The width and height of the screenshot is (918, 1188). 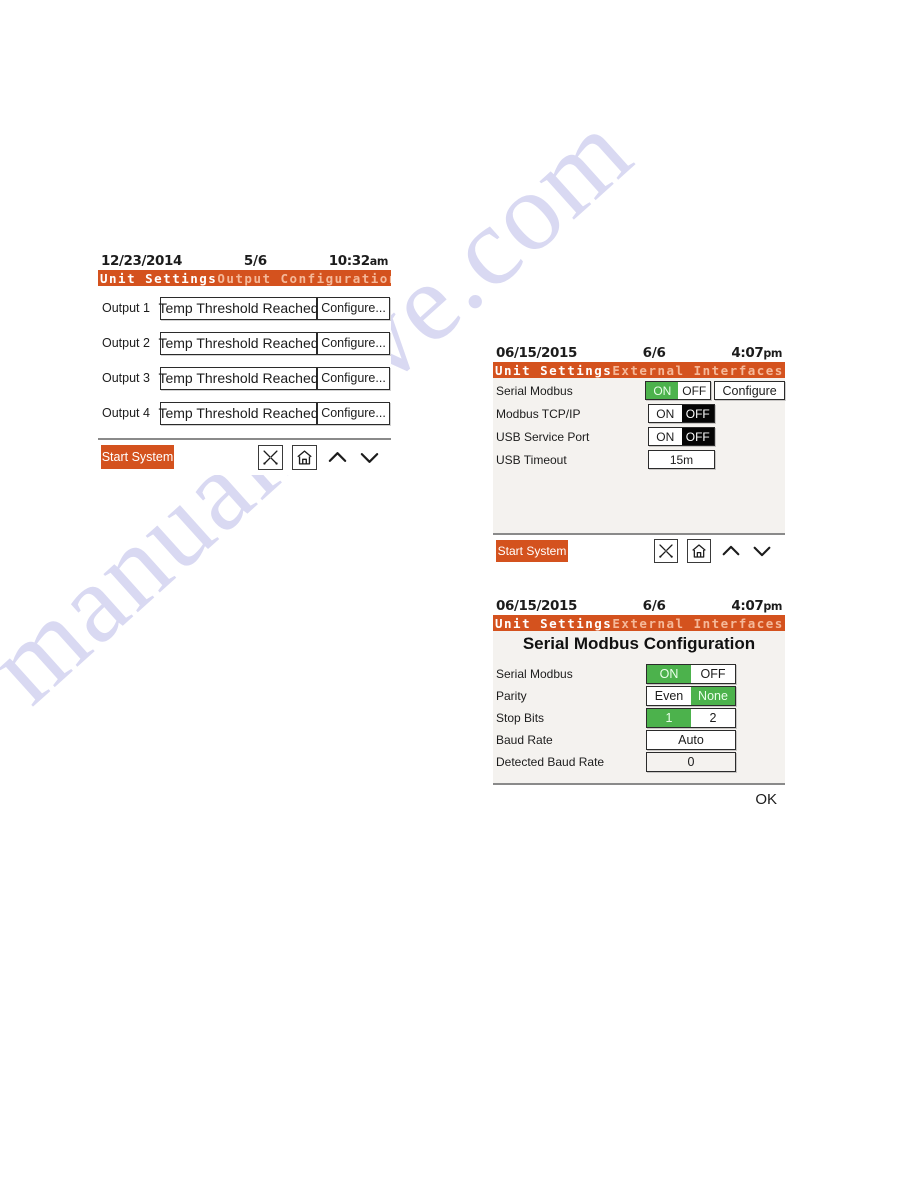 What do you see at coordinates (538, 413) in the screenshot?
I see `modbus-tcpip-label: Modbus TCP/IP` at bounding box center [538, 413].